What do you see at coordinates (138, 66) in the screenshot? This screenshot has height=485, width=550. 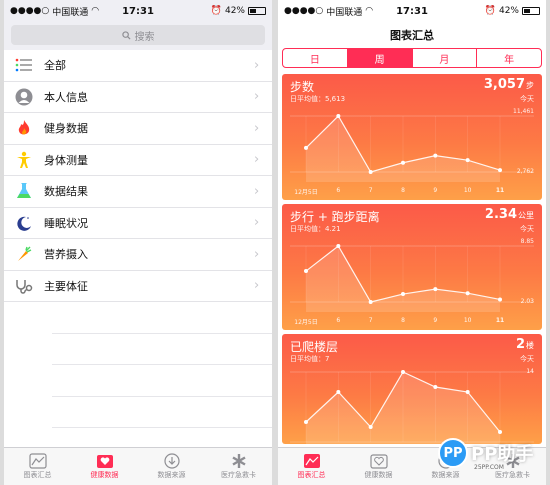 I see `list-item-all: 全部 ›` at bounding box center [138, 66].